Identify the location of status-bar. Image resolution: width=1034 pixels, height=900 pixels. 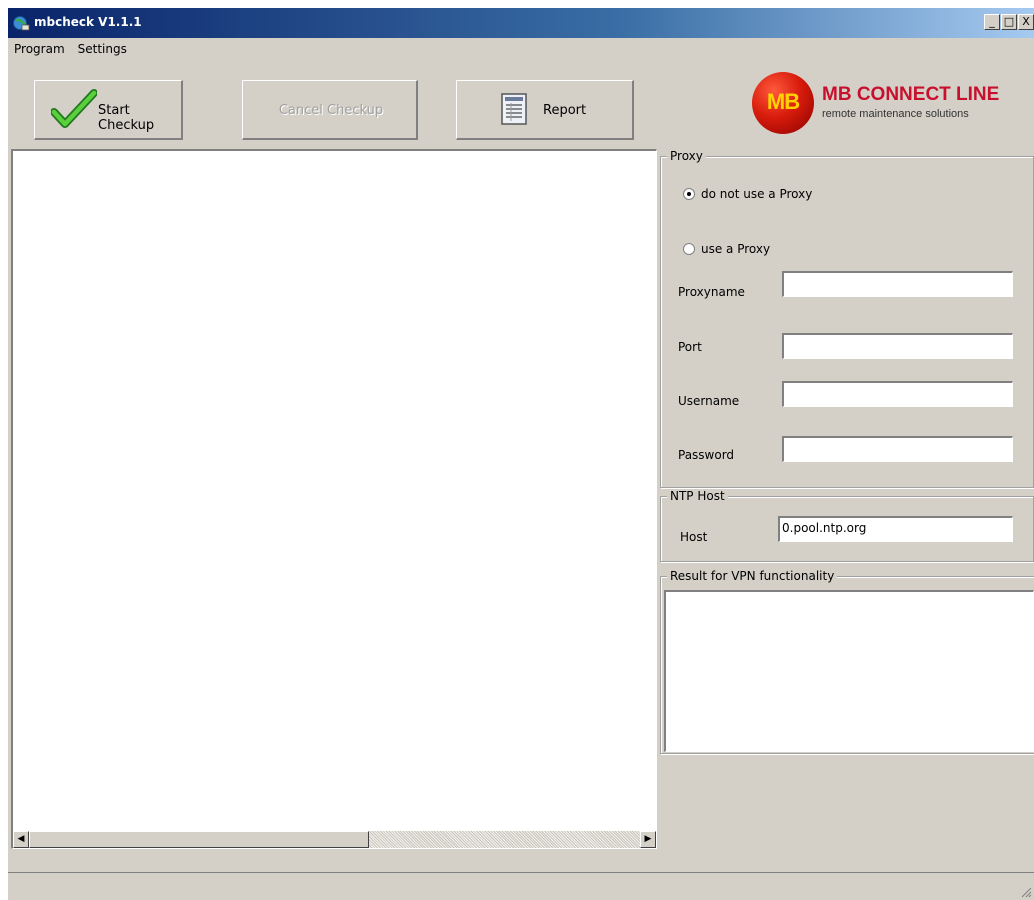
(521, 885).